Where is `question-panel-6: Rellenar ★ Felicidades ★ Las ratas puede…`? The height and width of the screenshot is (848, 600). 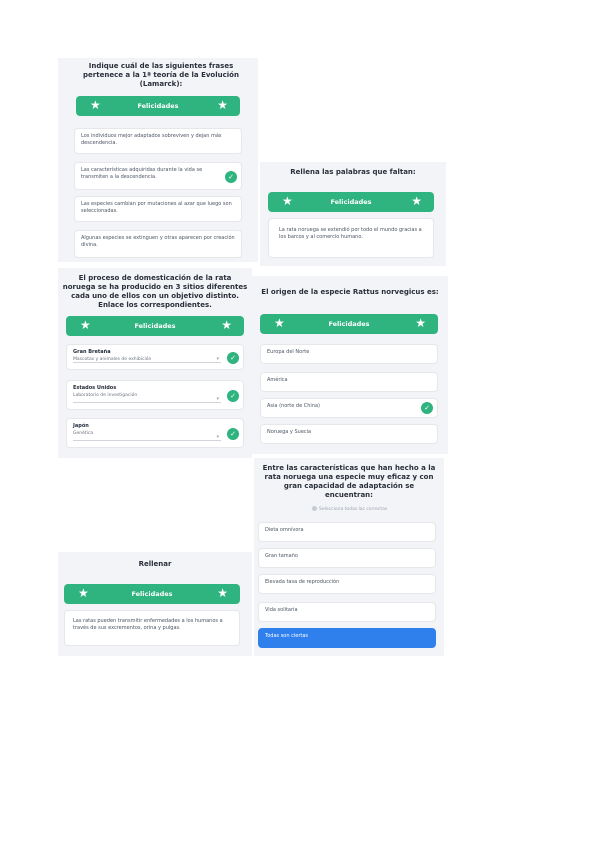 question-panel-6: Rellenar ★ Felicidades ★ Las ratas puede… is located at coordinates (155, 604).